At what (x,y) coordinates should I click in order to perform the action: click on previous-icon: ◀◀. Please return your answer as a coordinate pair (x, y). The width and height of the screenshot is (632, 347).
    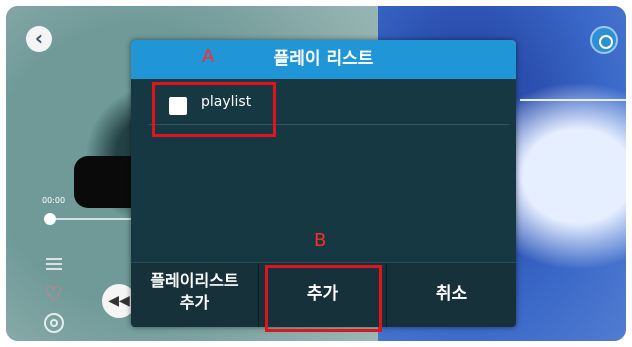
    Looking at the image, I should click on (119, 301).